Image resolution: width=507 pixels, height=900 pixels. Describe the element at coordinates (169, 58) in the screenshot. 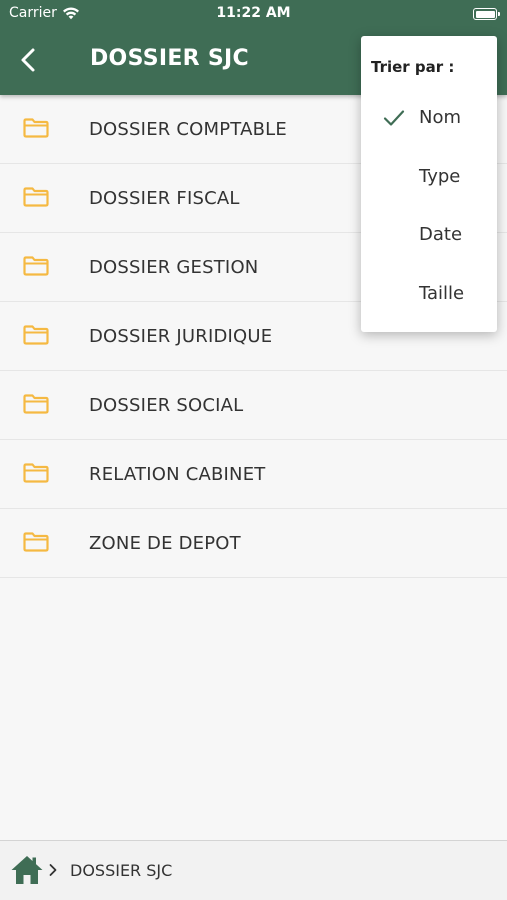

I see `page-title: DOSSIER SJC` at that location.